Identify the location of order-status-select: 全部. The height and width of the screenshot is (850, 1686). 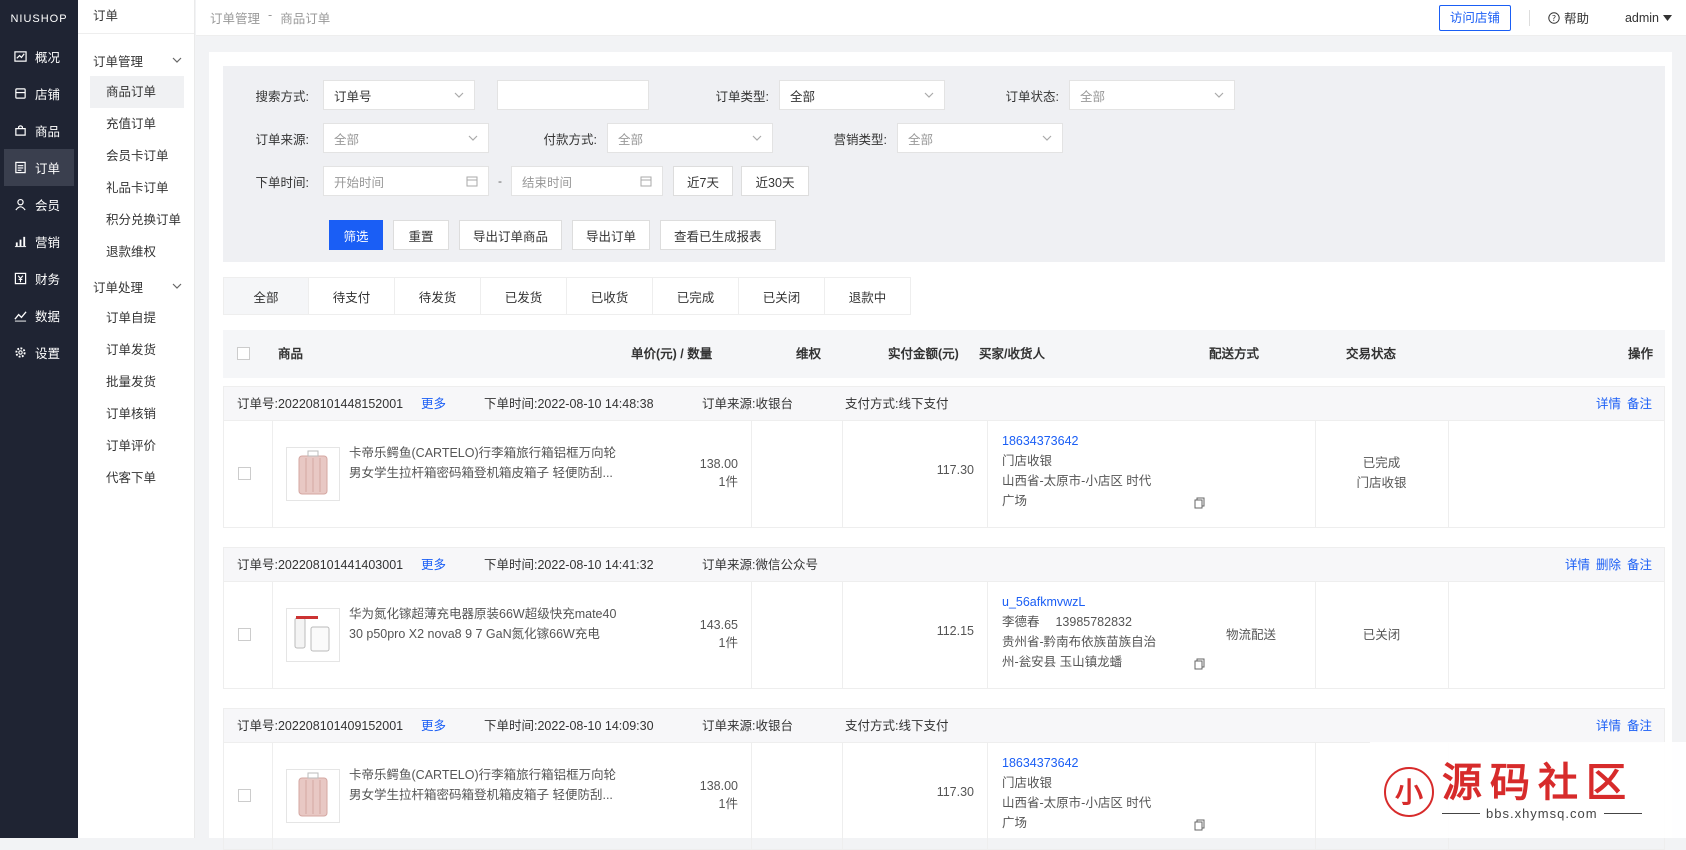
(1152, 95).